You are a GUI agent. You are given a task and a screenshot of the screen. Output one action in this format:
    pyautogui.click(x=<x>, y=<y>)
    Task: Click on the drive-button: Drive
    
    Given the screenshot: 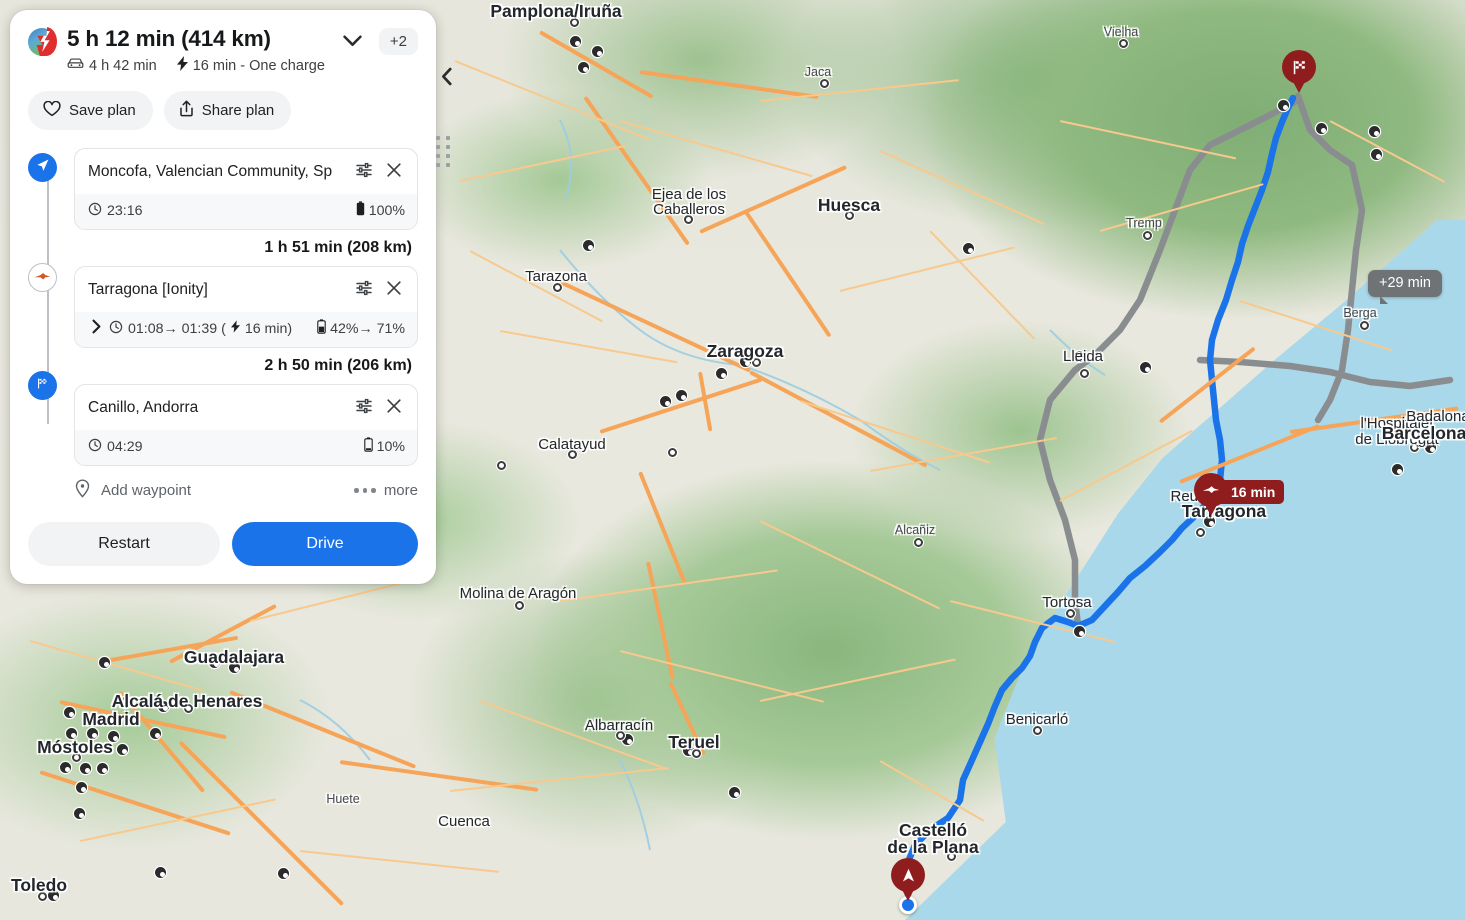 What is the action you would take?
    pyautogui.click(x=325, y=544)
    